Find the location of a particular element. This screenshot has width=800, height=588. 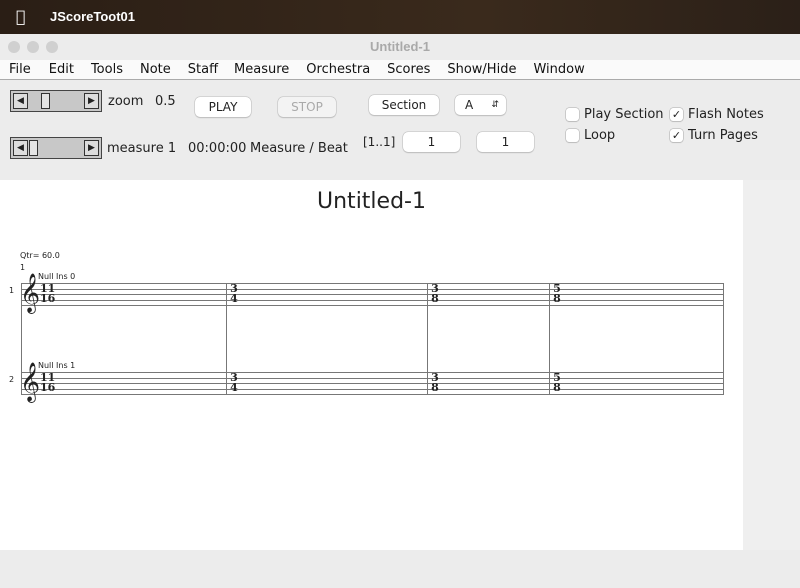

section-button: Section is located at coordinates (404, 105).